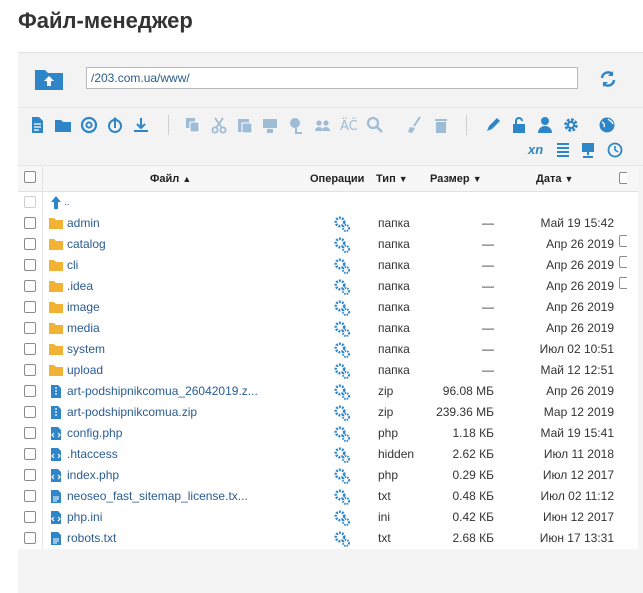 The width and height of the screenshot is (643, 593). Describe the element at coordinates (328, 349) in the screenshot. I see `table-row: system папка — Июл 02 10:51` at that location.